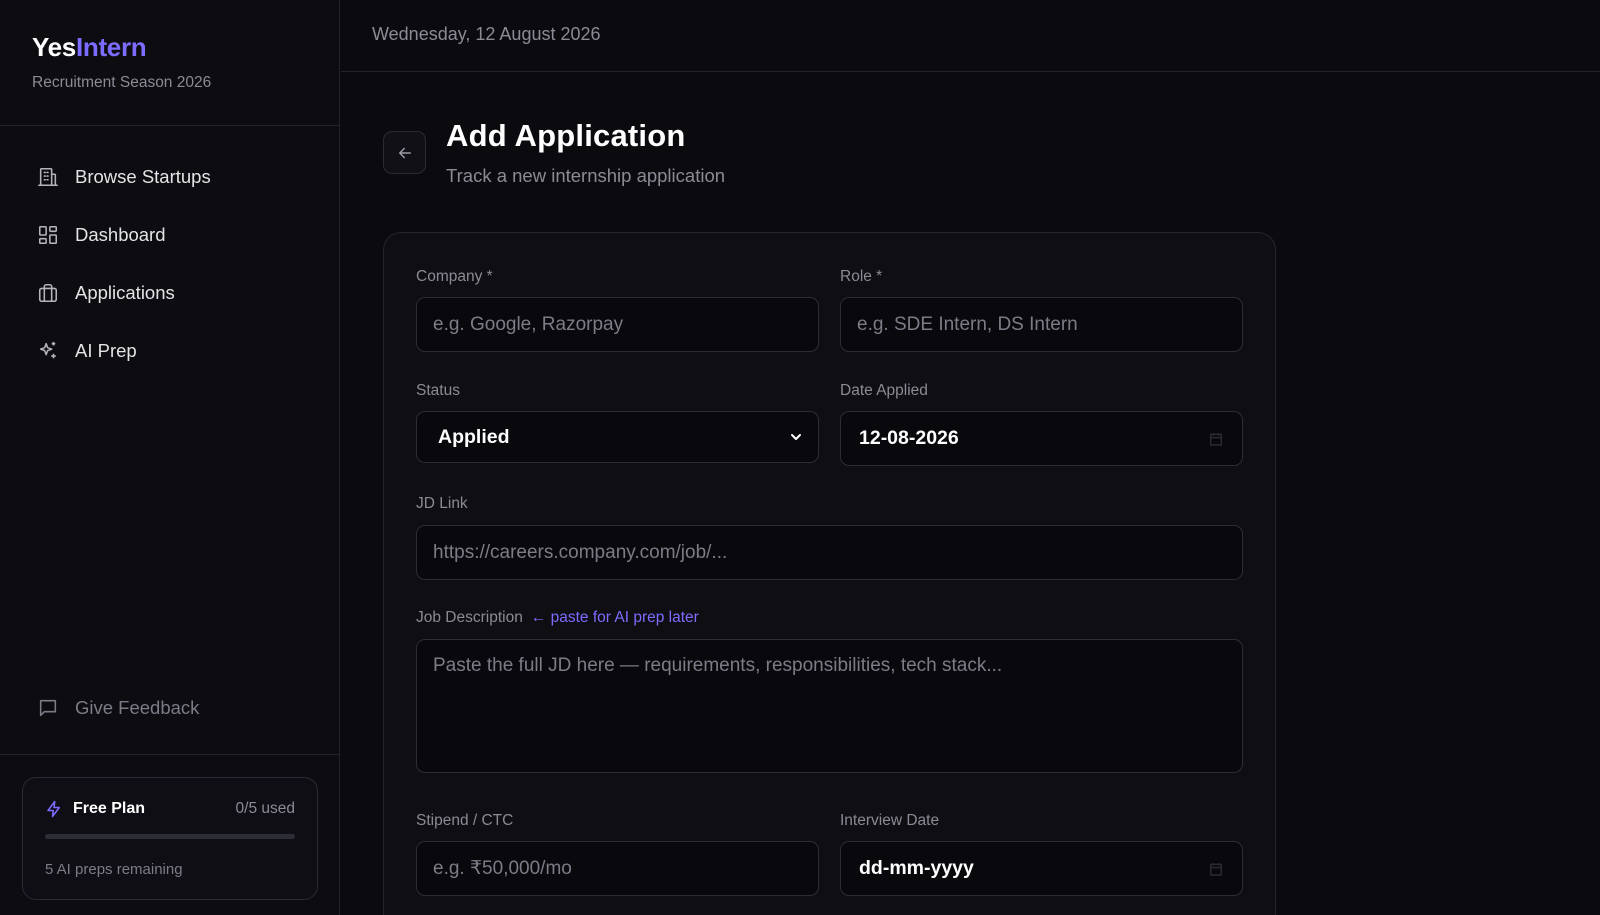  Describe the element at coordinates (454, 276) in the screenshot. I see `company-label: Company *` at that location.